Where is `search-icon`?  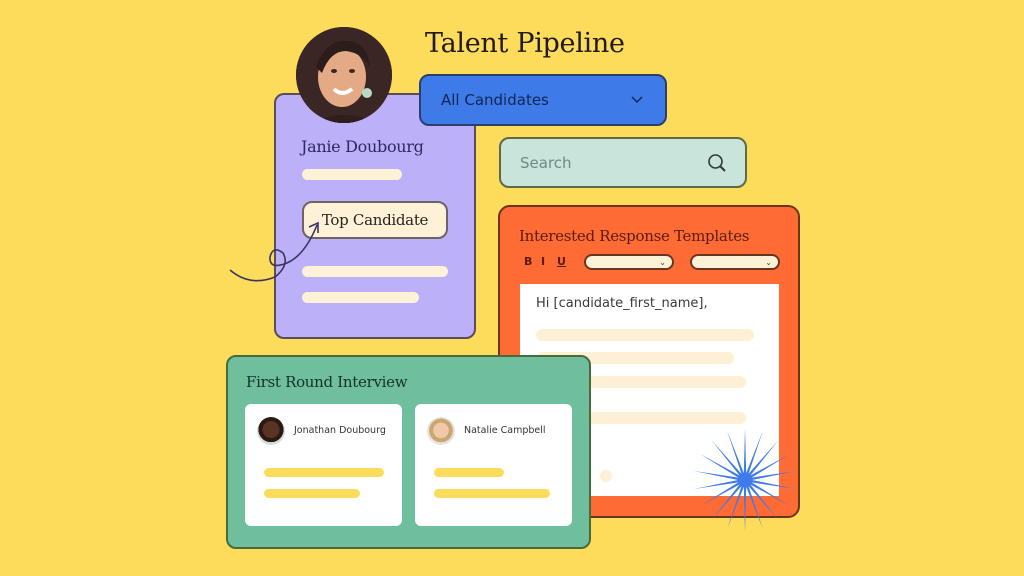 search-icon is located at coordinates (717, 163).